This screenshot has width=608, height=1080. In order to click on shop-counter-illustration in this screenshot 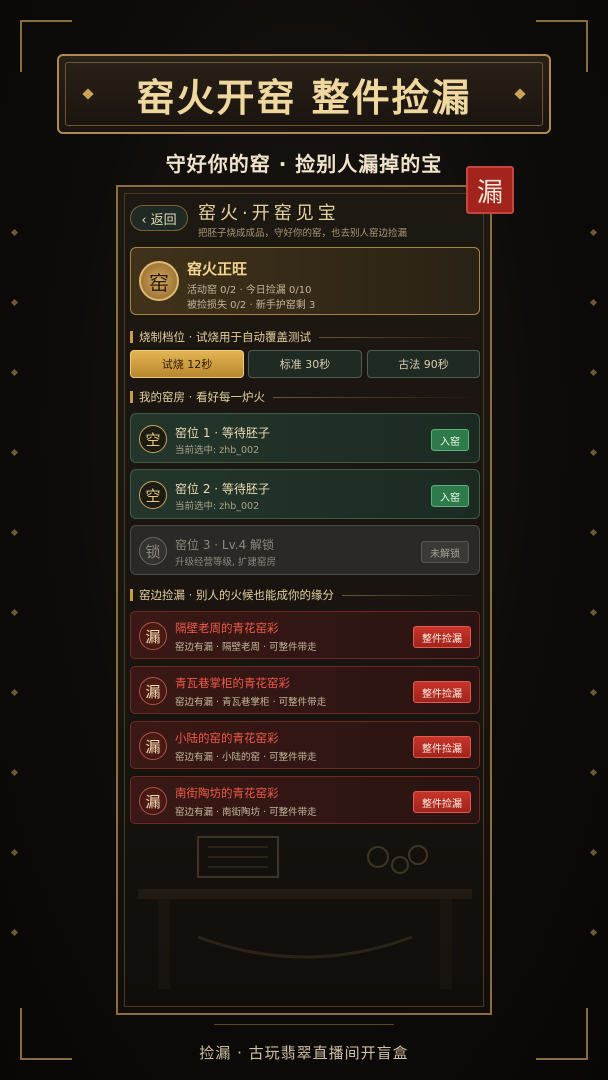, I will do `click(305, 912)`.